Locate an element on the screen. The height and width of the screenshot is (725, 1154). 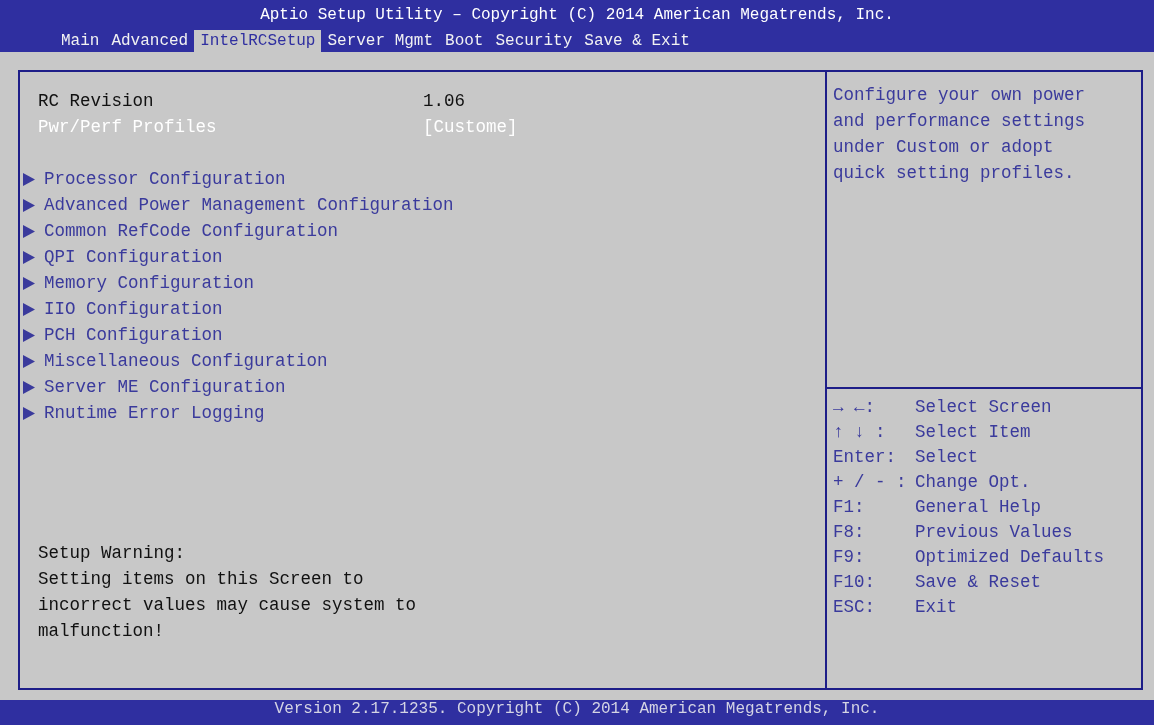
key-action: Optimized Defaults is located at coordinates (1010, 557).